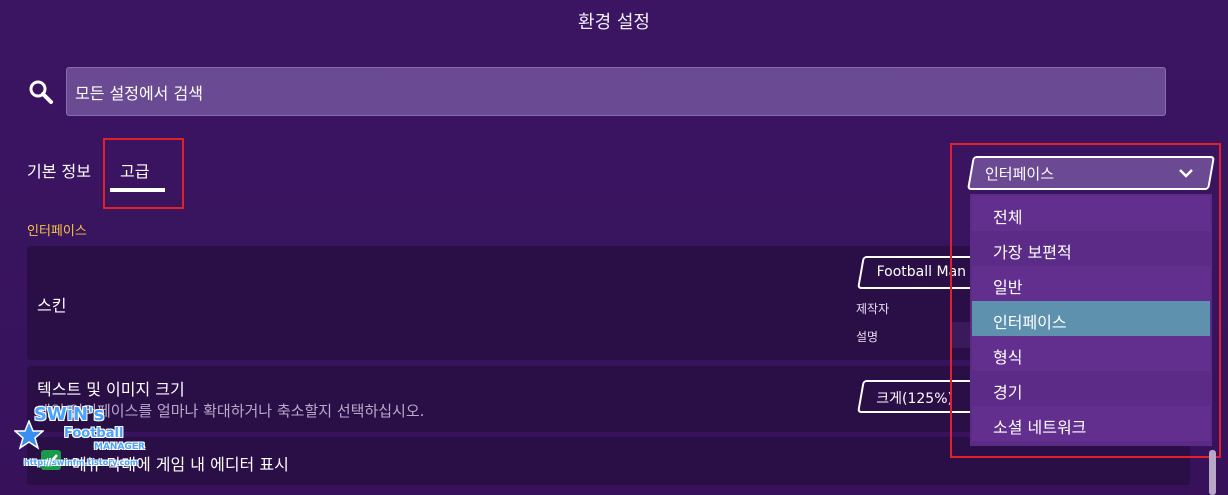 The image size is (1228, 495). Describe the element at coordinates (81, 462) in the screenshot. I see `watermark-line-4: http://swinfm.tistory.com` at that location.